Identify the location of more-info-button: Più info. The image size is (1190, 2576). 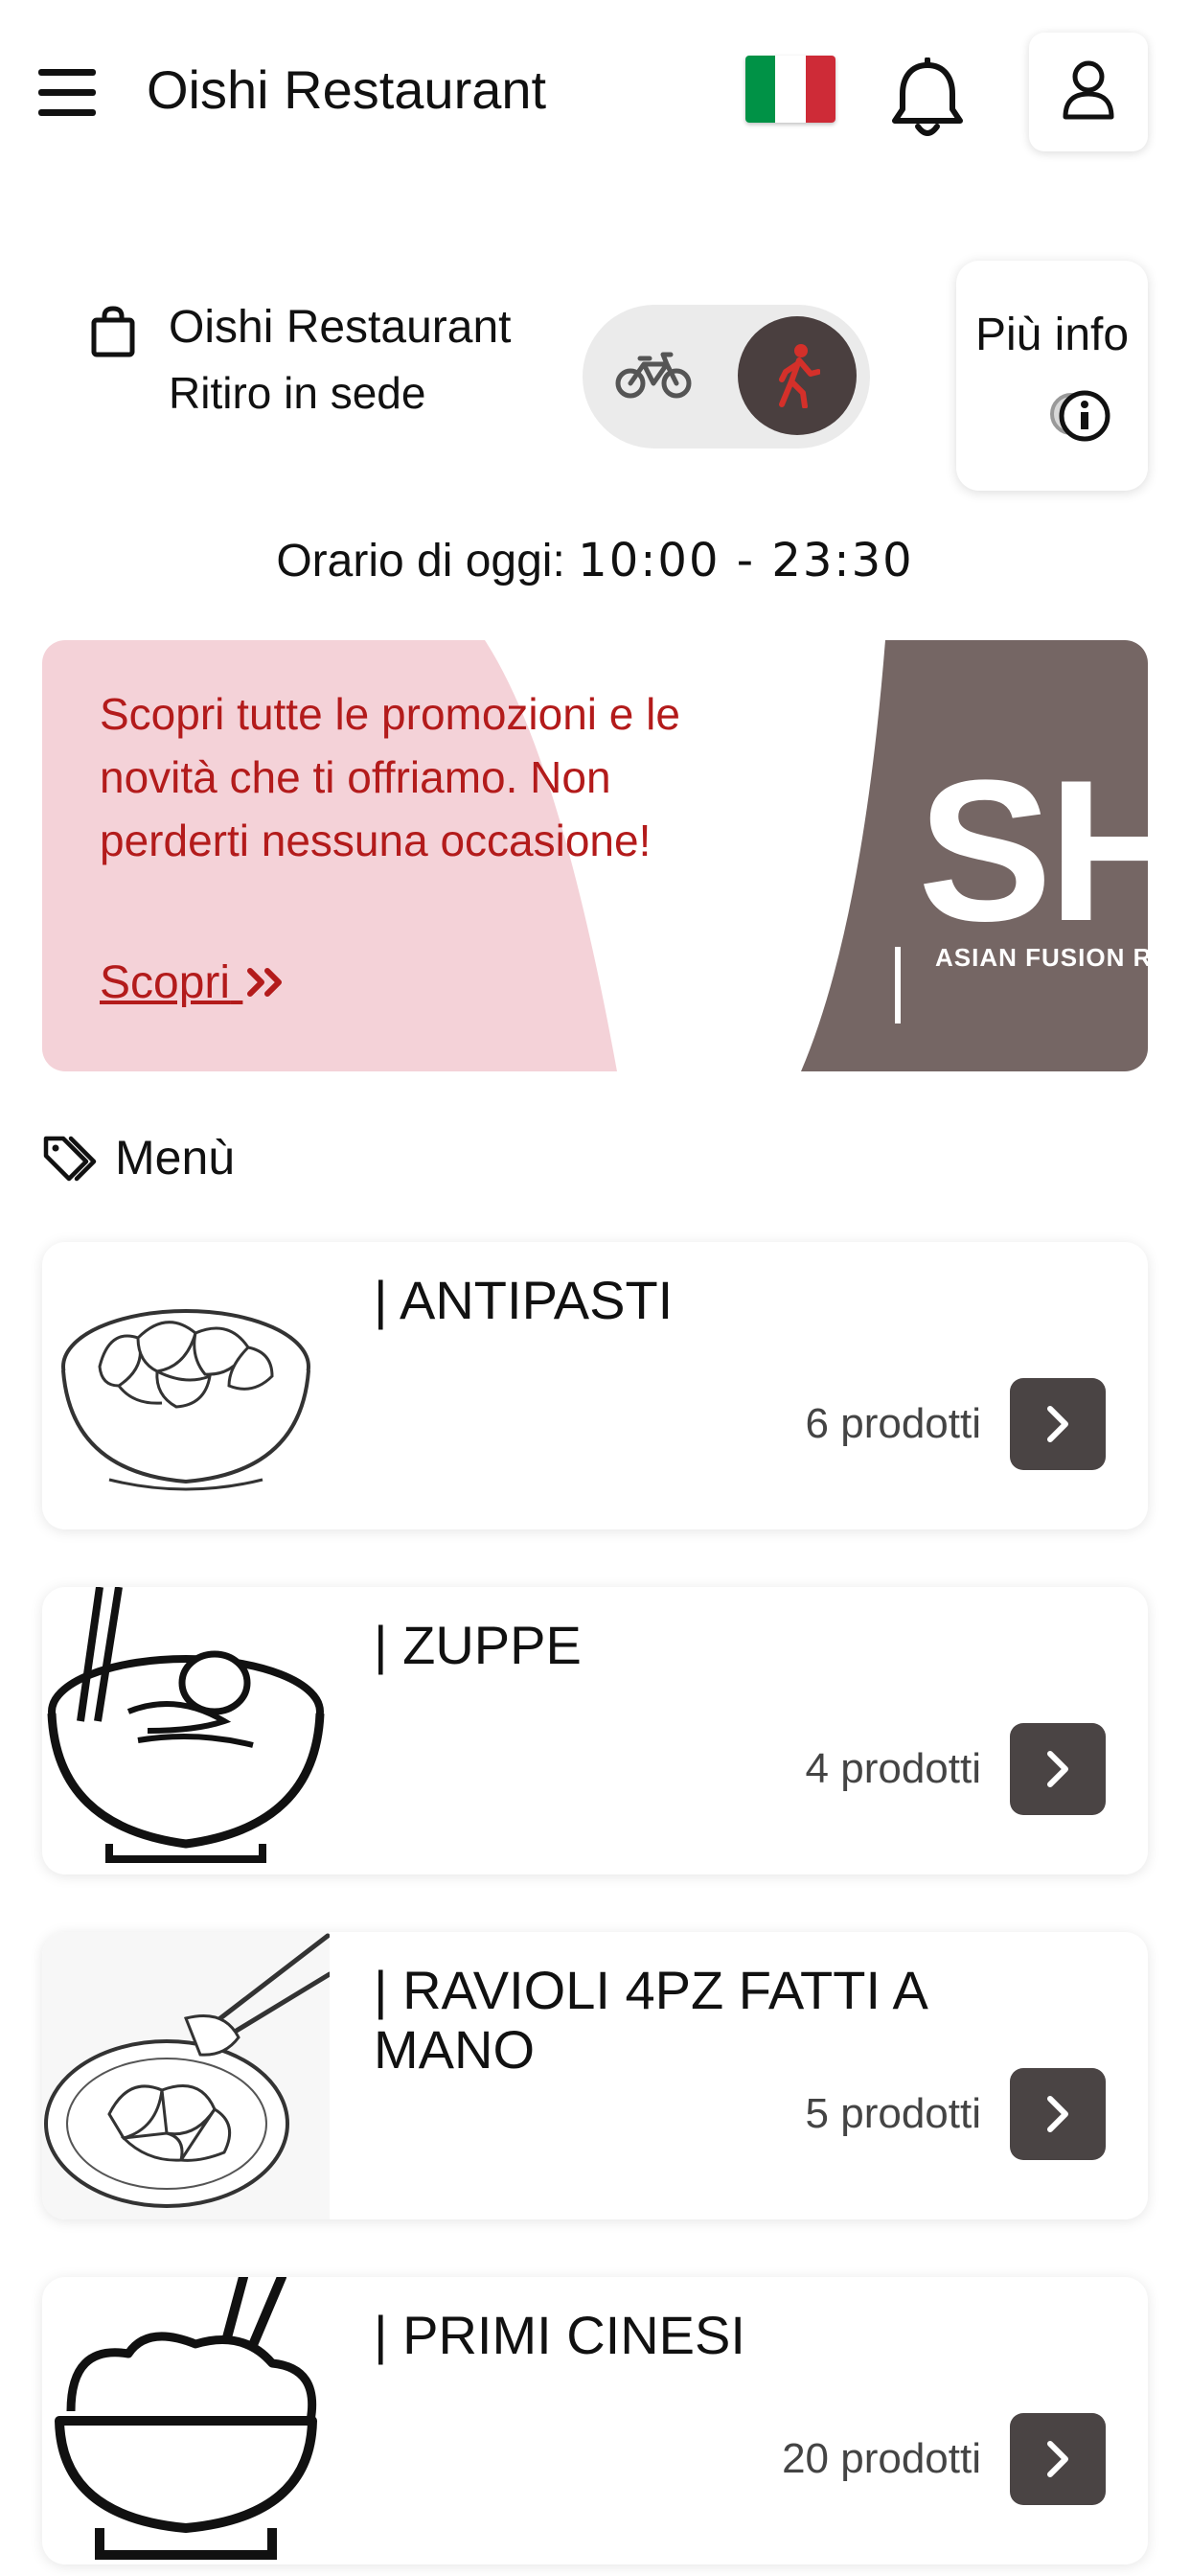
(1052, 376).